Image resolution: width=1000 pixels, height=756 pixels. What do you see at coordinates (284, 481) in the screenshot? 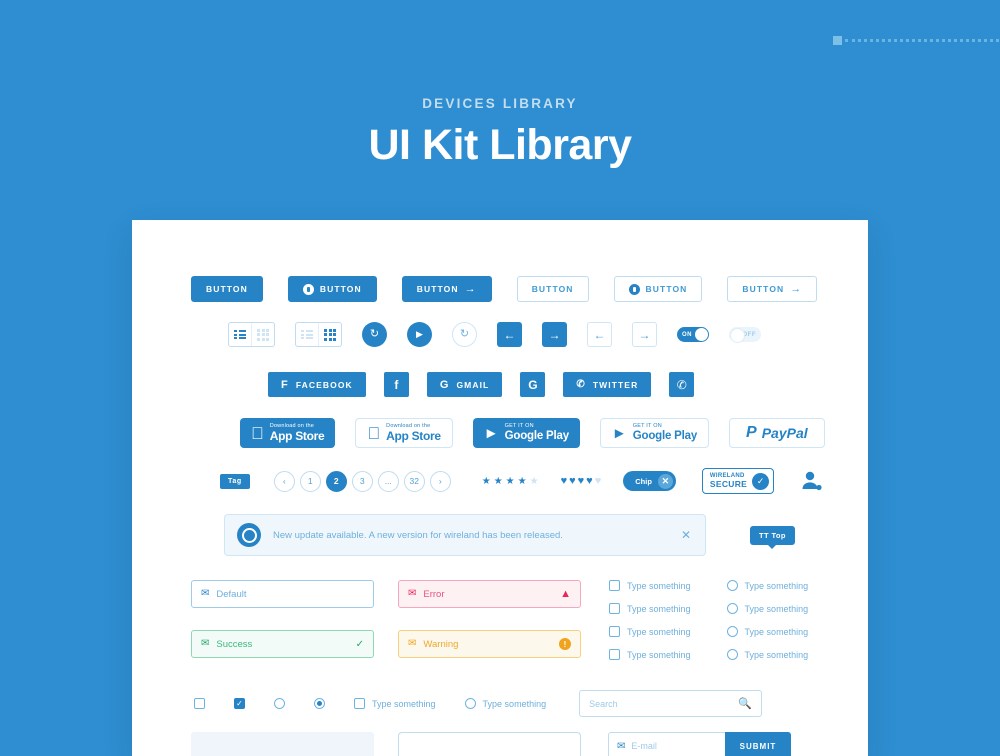
I see `pagination-prev: ‹` at bounding box center [284, 481].